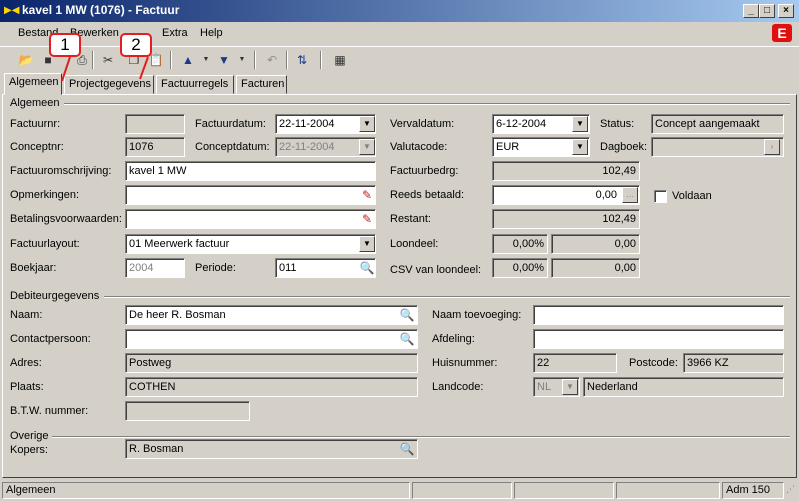  What do you see at coordinates (624, 147) in the screenshot?
I see `dagboek-label: Dagboek:` at bounding box center [624, 147].